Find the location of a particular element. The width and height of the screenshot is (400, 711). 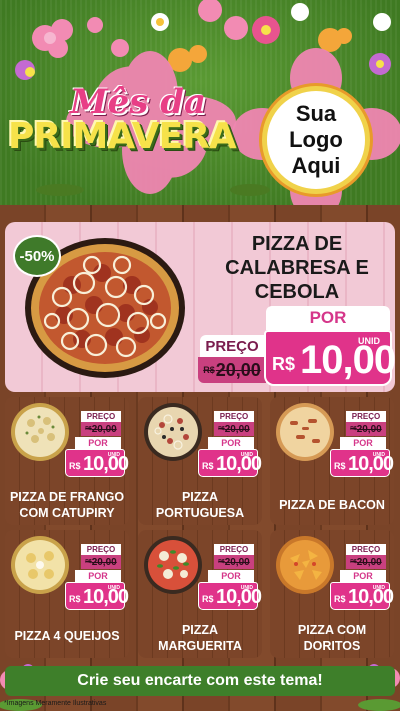

product-name-line1: PIZZA 4 QUEIJOS is located at coordinates (67, 636).